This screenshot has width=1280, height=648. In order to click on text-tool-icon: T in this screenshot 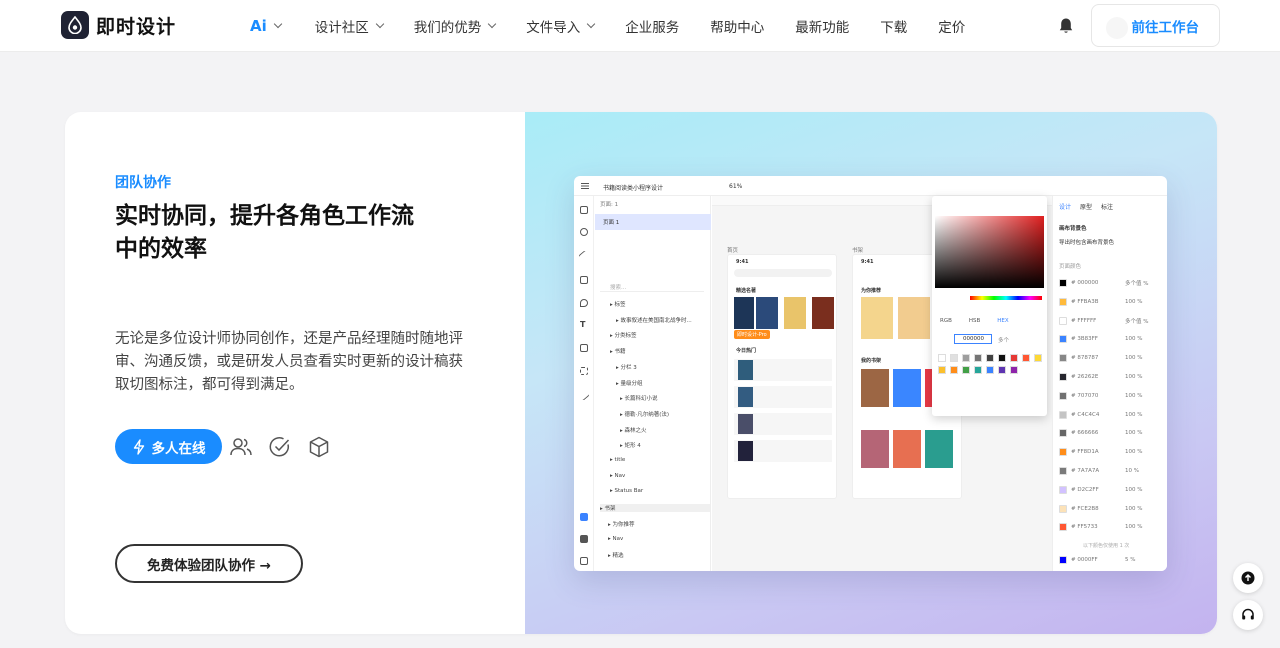, I will do `click(582, 324)`.